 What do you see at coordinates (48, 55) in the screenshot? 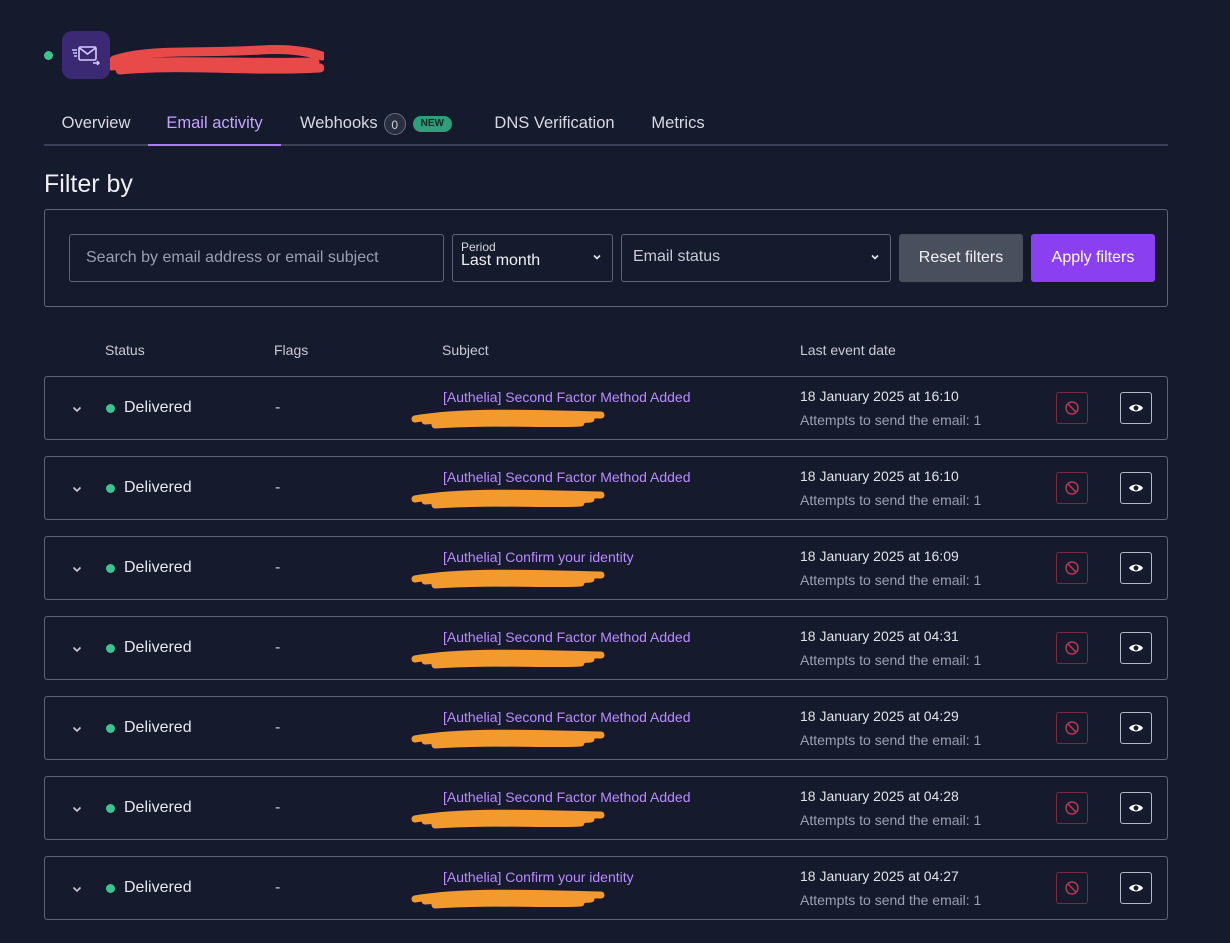
I see `status-dot` at bounding box center [48, 55].